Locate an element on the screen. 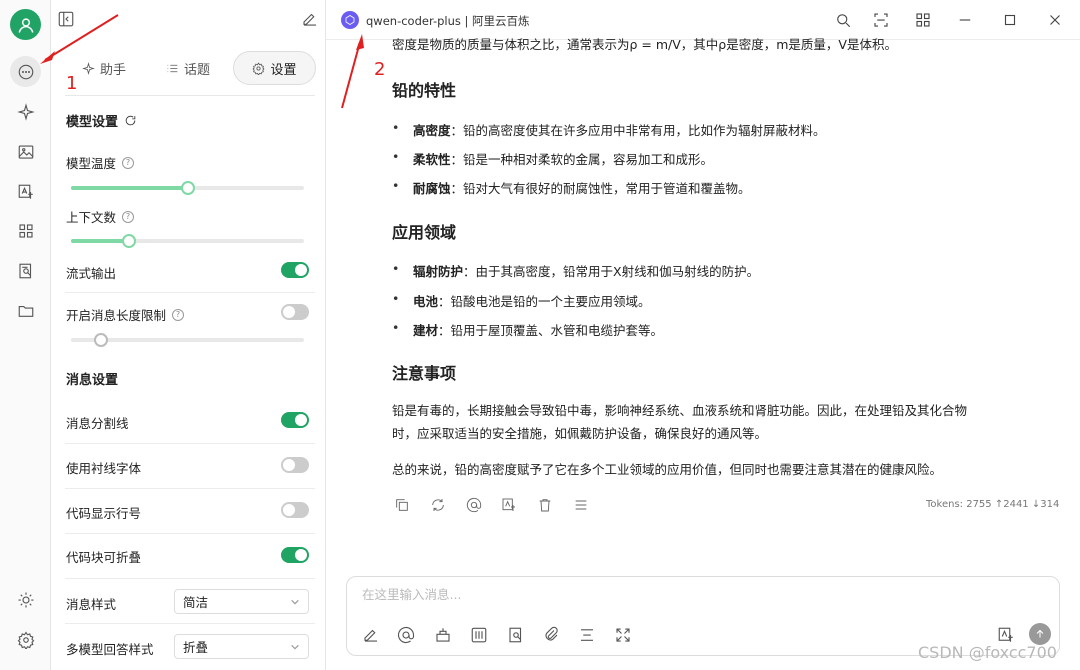 This screenshot has height=670, width=1080. delete-button is located at coordinates (545, 505).